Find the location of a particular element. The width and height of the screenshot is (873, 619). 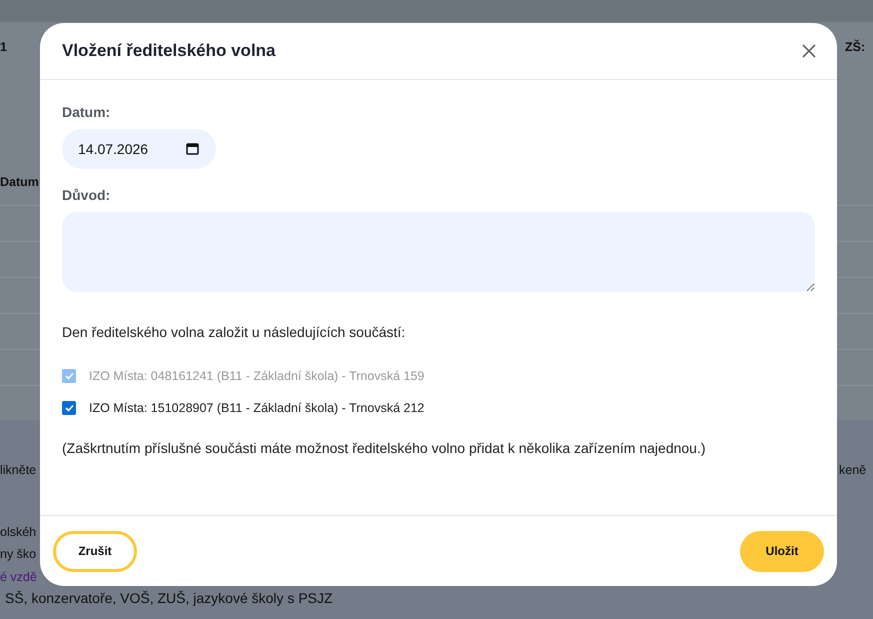

save-button: Uložit is located at coordinates (782, 551).